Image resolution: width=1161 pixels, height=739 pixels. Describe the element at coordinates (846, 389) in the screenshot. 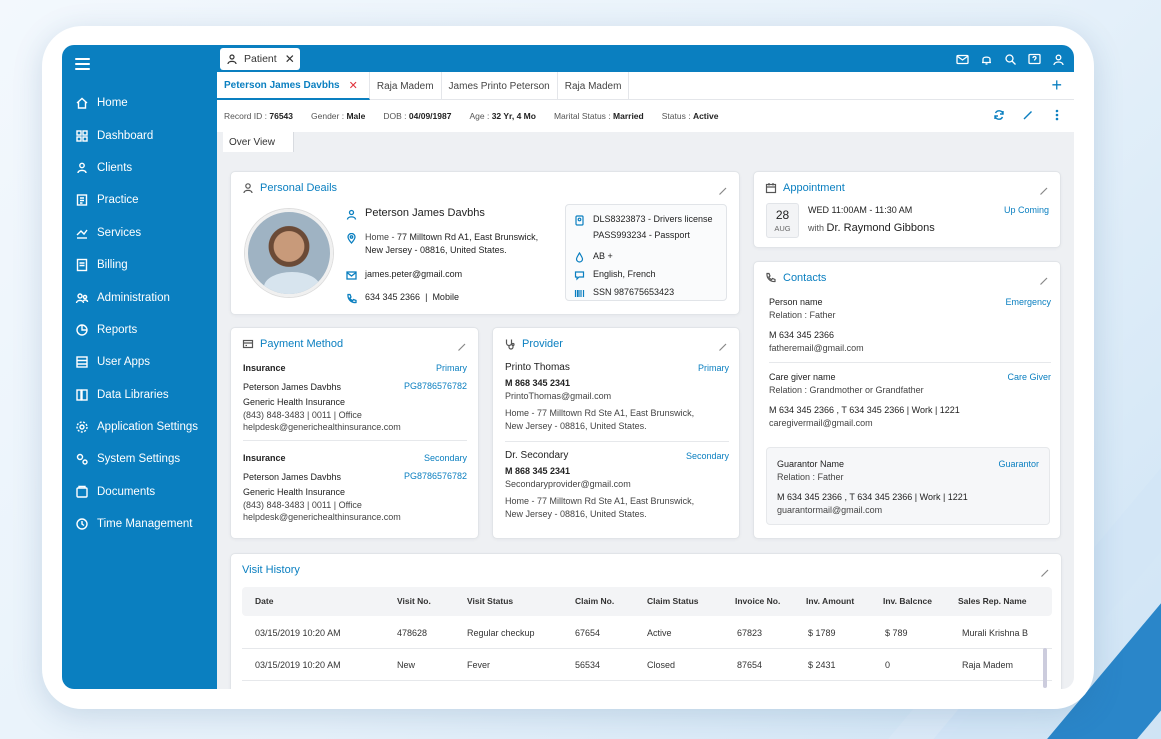

I see `contact-relation: Relation : Grandmother or Grandfather` at that location.